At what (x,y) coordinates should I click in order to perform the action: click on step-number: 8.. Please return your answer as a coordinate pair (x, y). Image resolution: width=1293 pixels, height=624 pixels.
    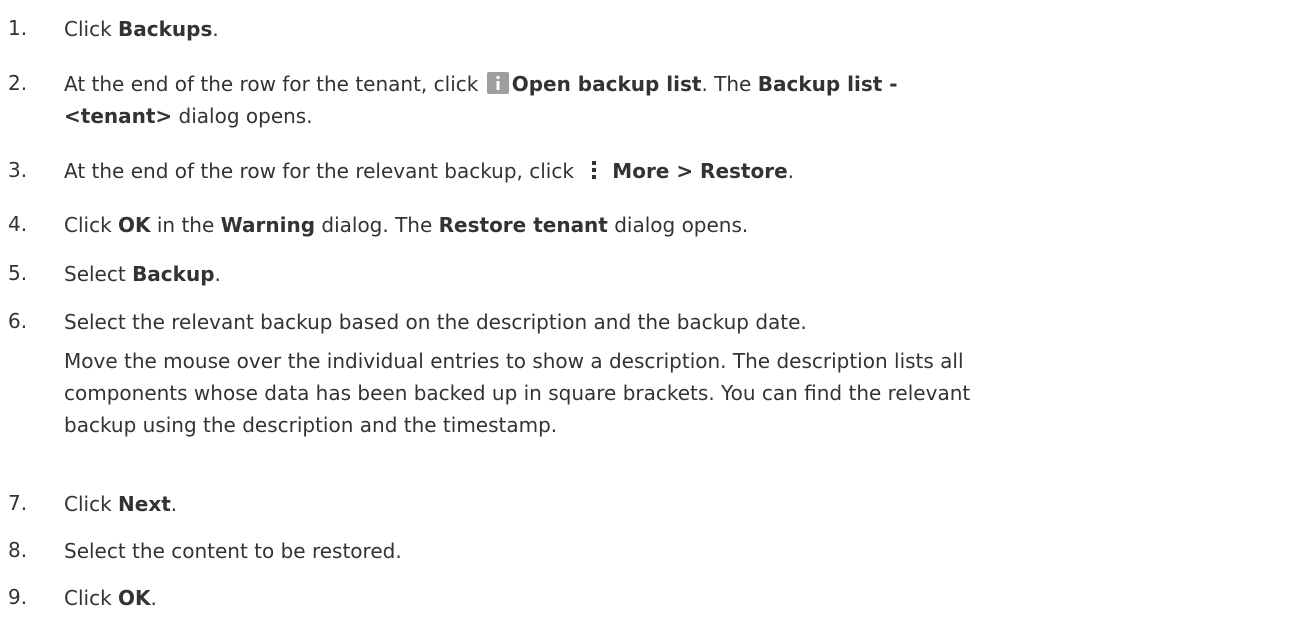
    Looking at the image, I should click on (18, 550).